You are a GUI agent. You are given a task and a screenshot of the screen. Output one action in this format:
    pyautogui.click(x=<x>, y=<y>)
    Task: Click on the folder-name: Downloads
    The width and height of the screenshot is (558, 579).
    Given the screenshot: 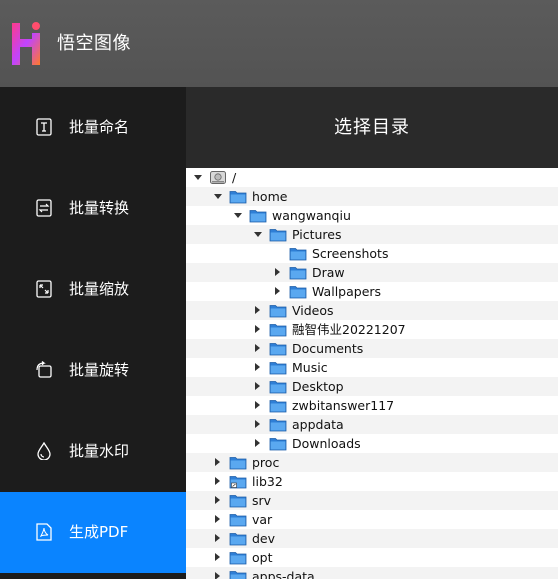 What is the action you would take?
    pyautogui.click(x=326, y=443)
    